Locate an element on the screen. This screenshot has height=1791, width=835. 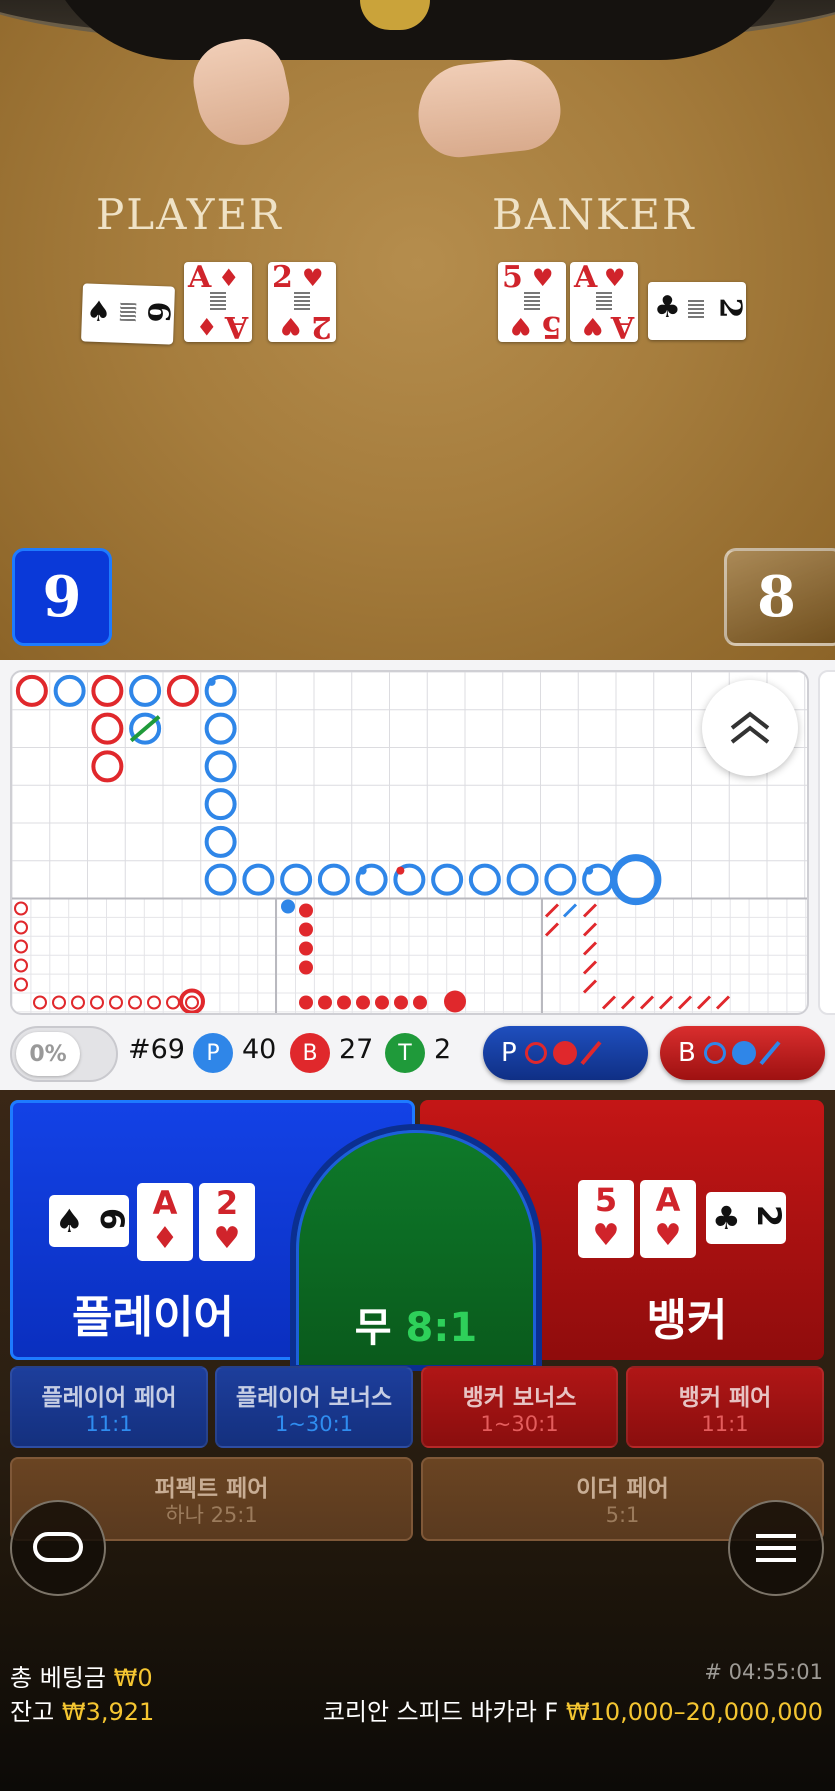
felt-player-card-1: ♠ 6 is located at coordinates (128, 314).